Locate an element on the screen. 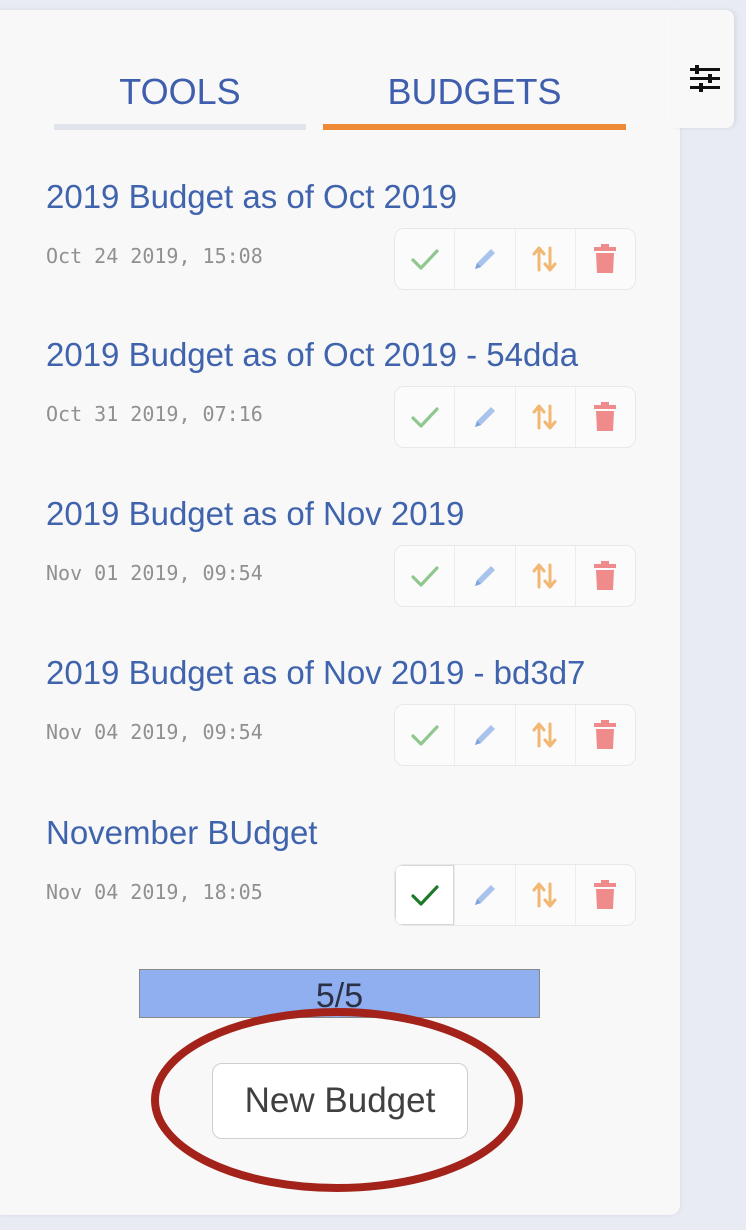  budget-title: 2019 Budget as of Oct 2019 - 54dda is located at coordinates (312, 355).